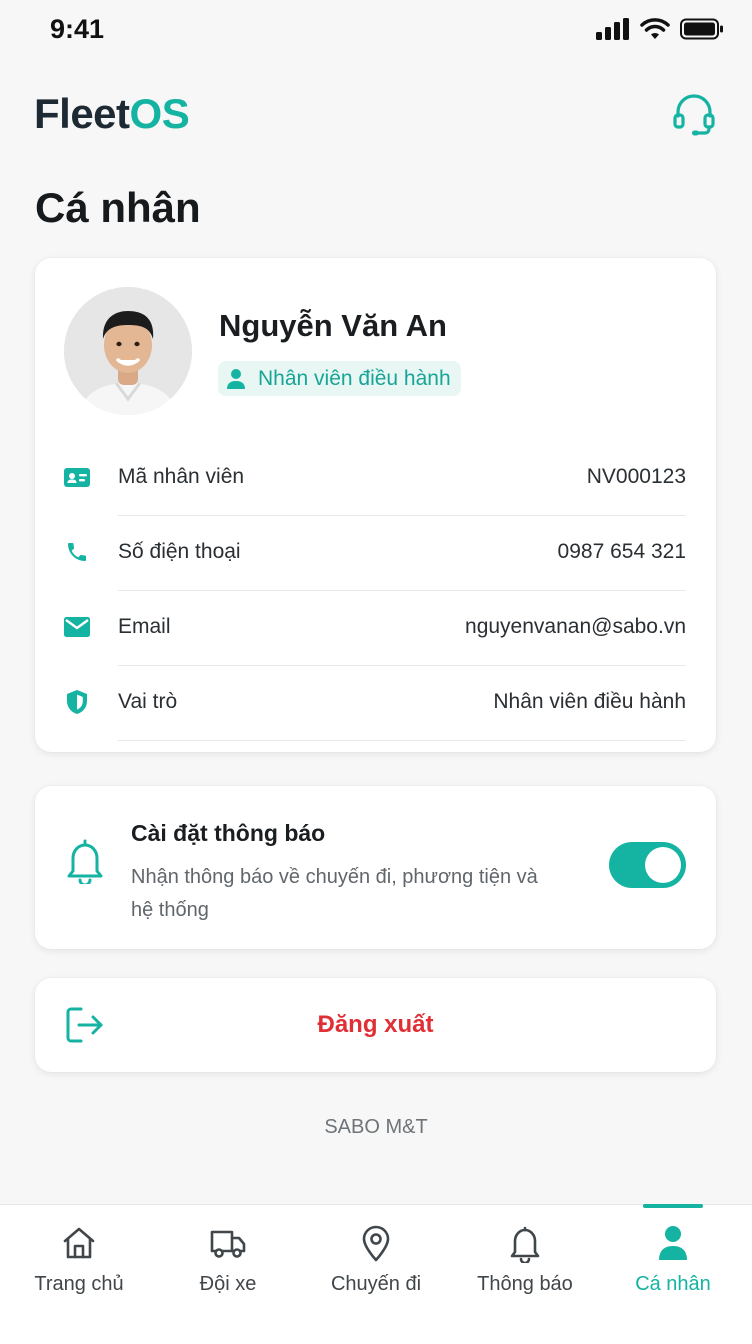  I want to click on page-title: Cá nhân, so click(118, 207).